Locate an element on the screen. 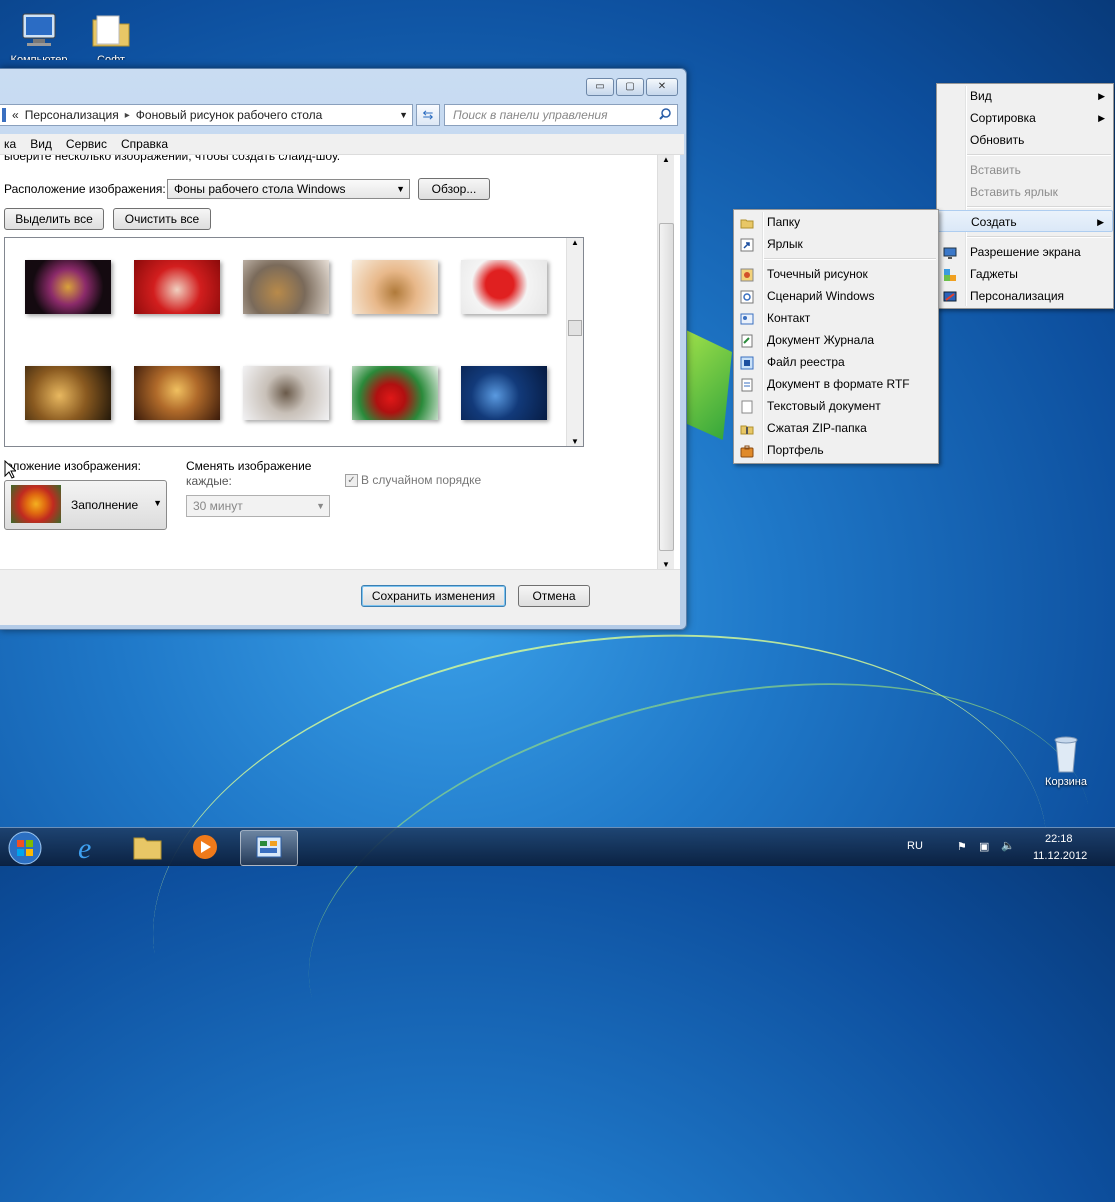  desktop-icon-recycle-bin: Корзина is located at coordinates (1066, 759).